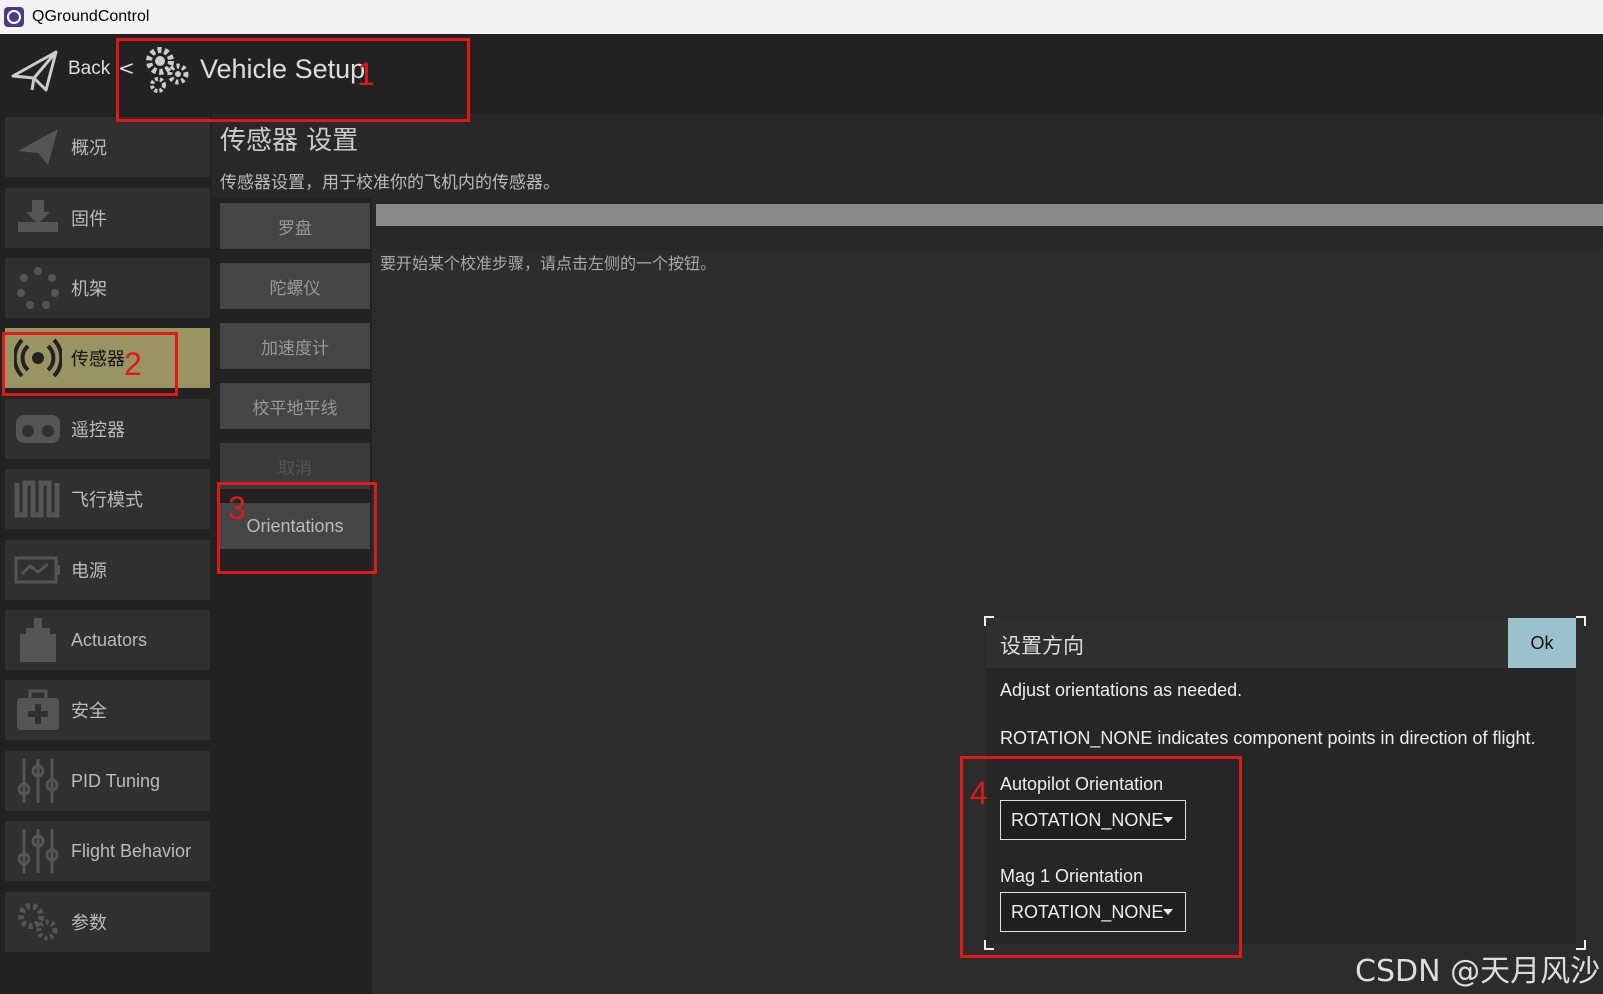  Describe the element at coordinates (38, 288) in the screenshot. I see `airframe-icon` at that location.